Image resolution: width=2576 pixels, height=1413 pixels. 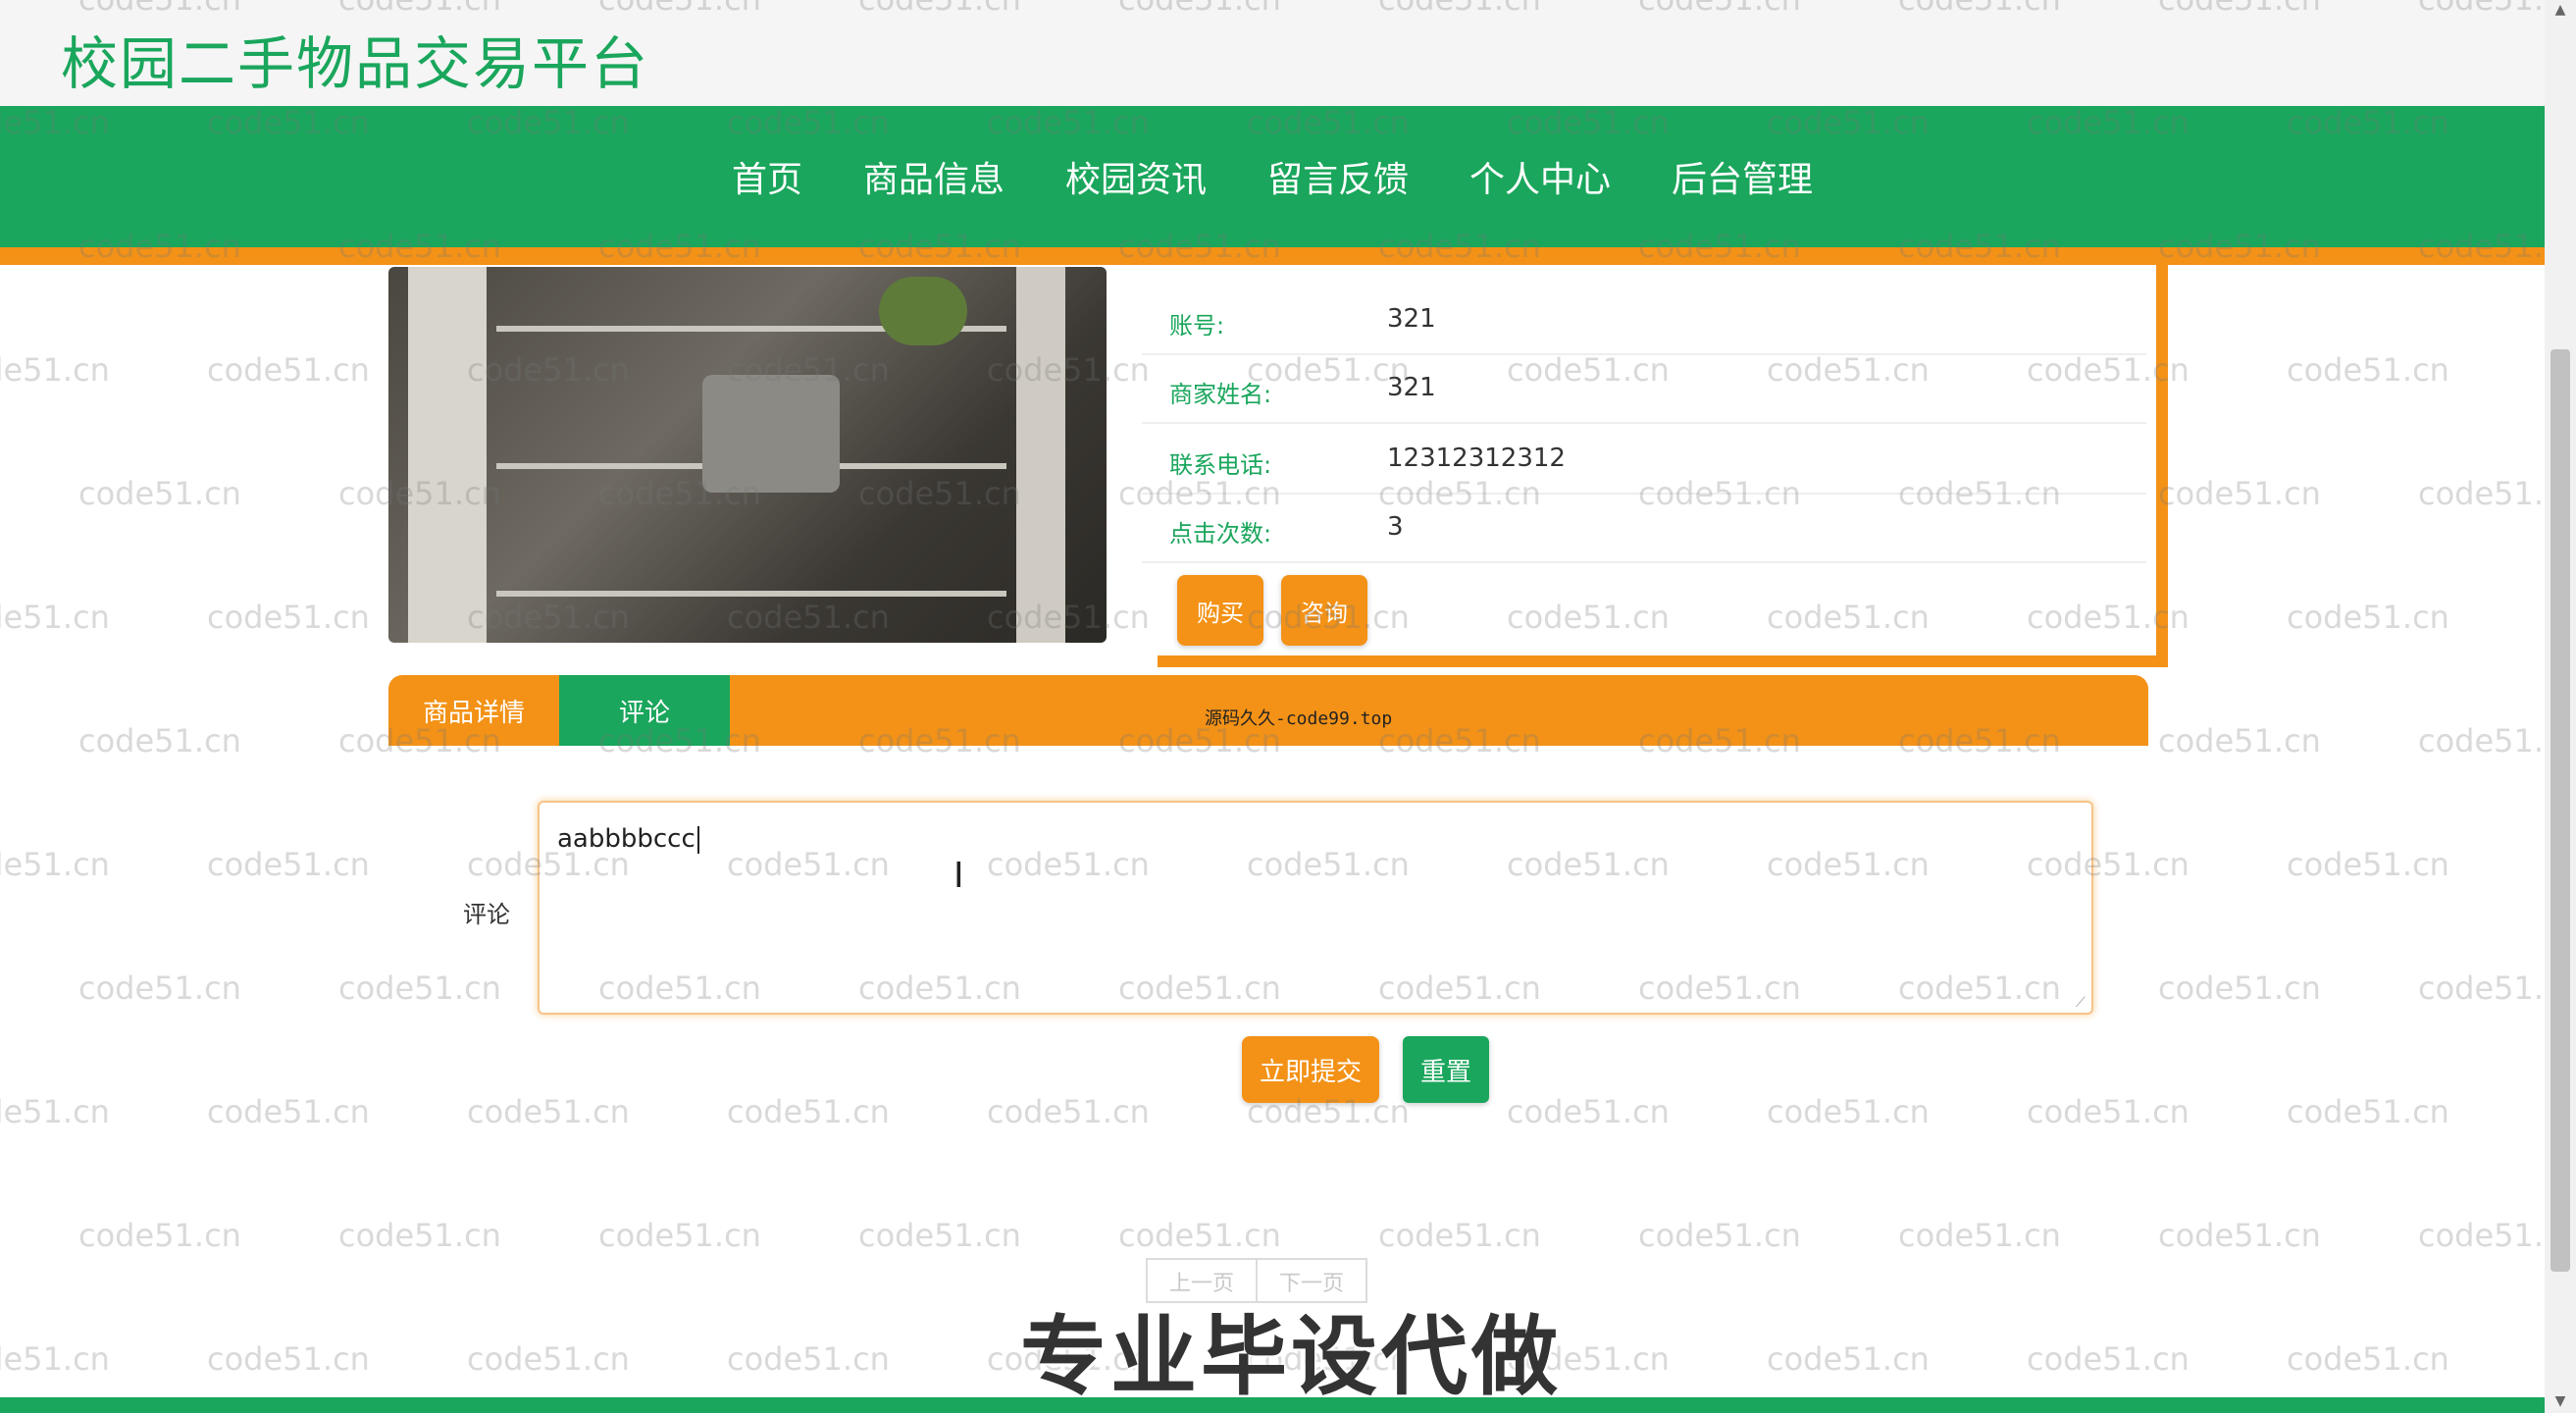 What do you see at coordinates (767, 176) in the screenshot?
I see `nav-item-home: 首页` at bounding box center [767, 176].